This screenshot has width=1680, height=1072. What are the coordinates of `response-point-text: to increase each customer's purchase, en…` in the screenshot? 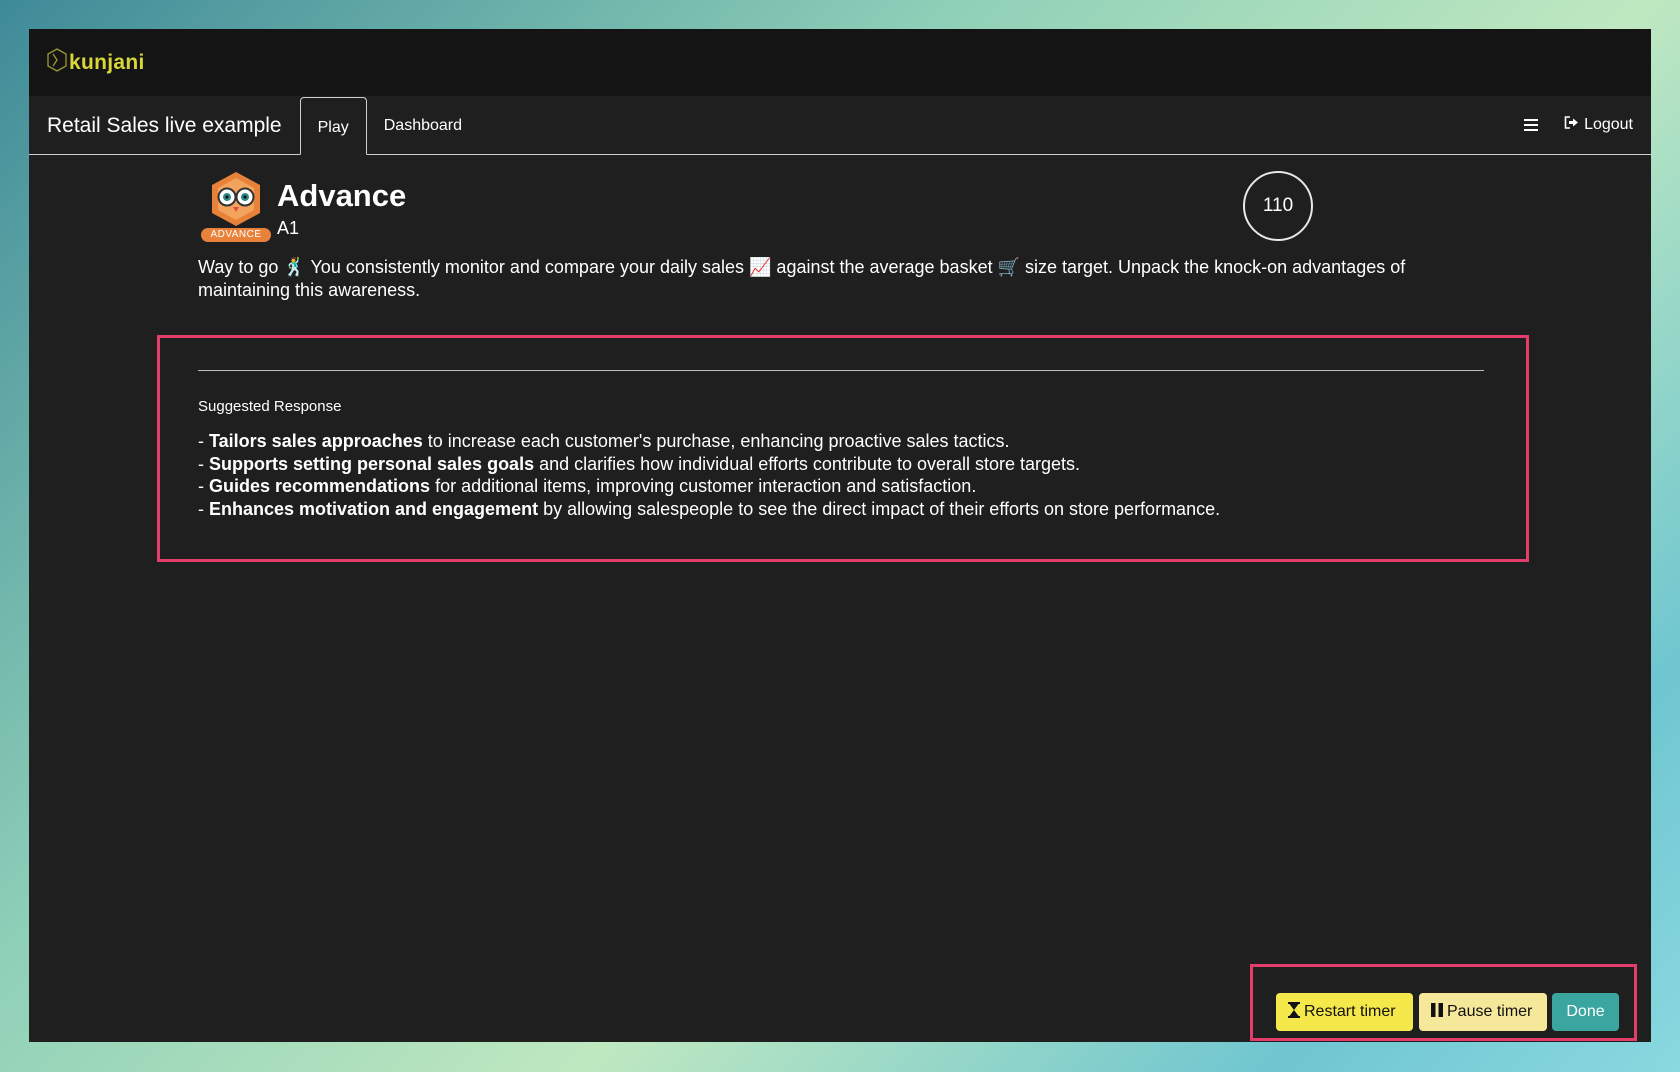 It's located at (716, 441).